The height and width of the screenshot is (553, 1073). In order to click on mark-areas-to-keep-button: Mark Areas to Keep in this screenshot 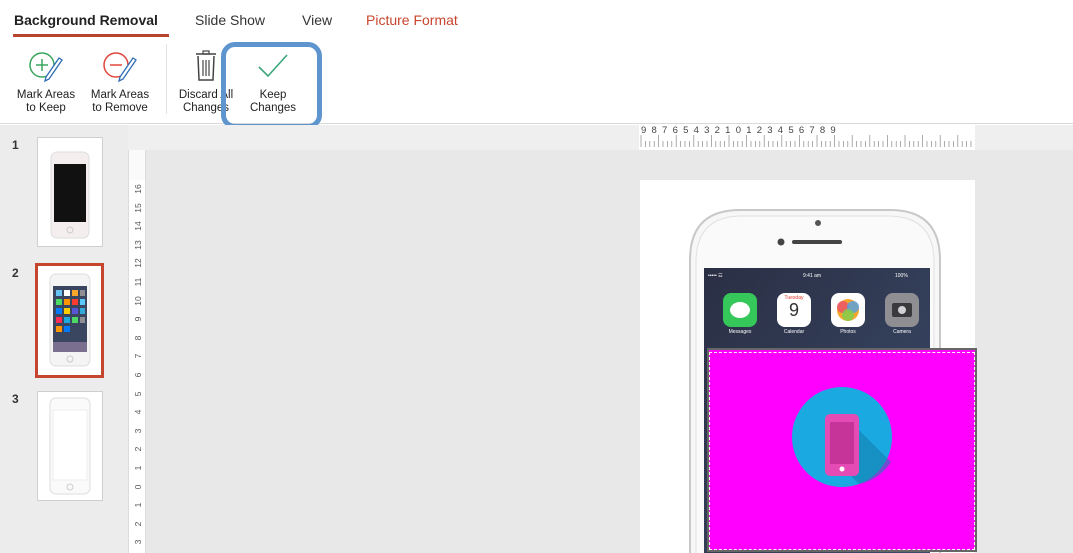, I will do `click(46, 81)`.